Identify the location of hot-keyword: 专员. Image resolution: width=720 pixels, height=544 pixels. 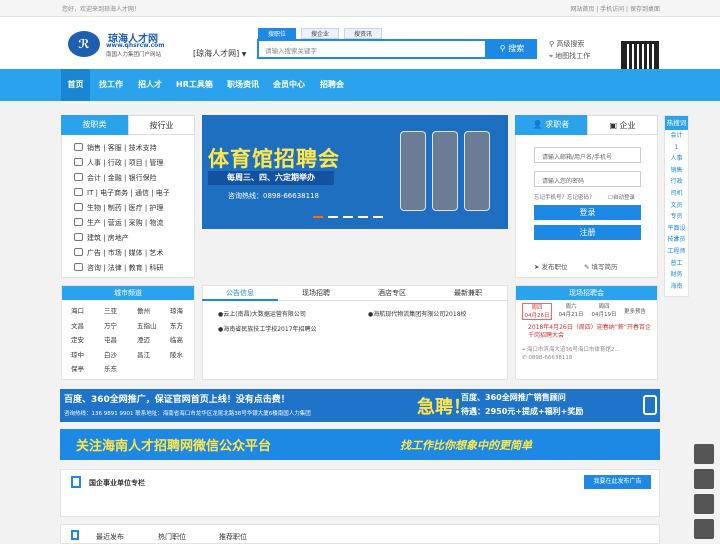
(676, 217).